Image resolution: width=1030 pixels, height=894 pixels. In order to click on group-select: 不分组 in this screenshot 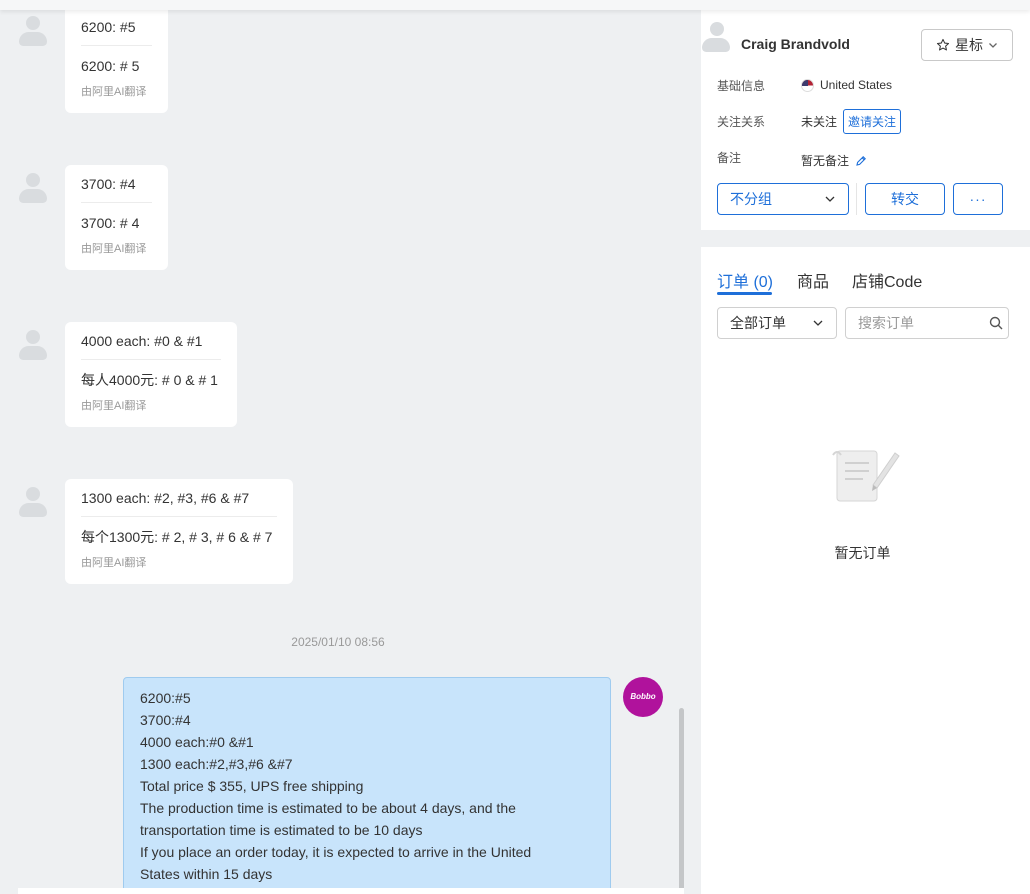, I will do `click(783, 199)`.